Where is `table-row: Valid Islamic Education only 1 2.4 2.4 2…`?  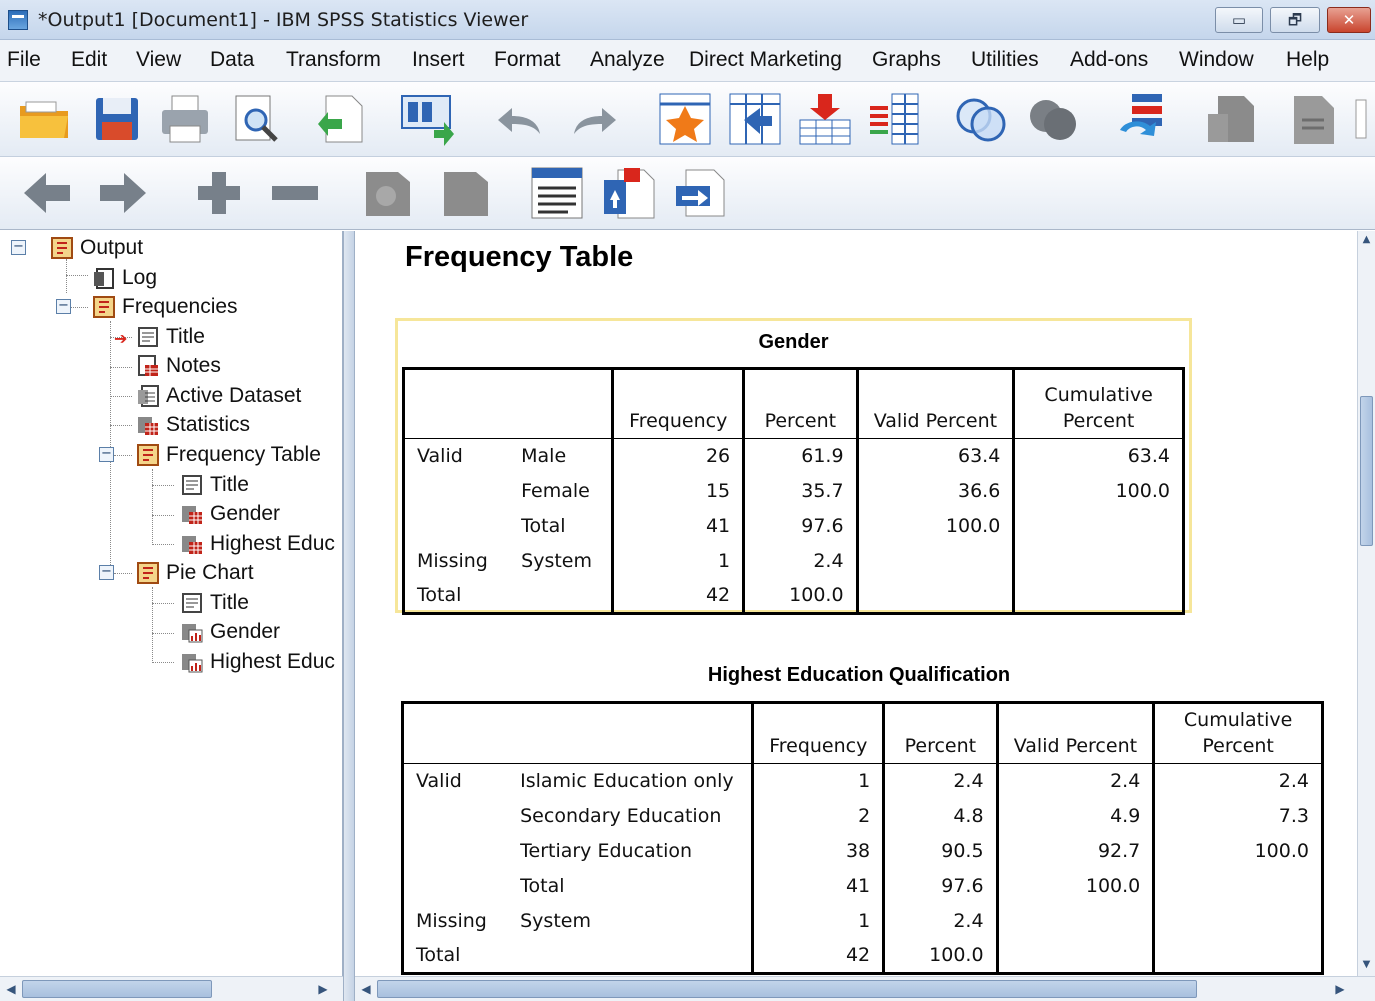 table-row: Valid Islamic Education only 1 2.4 2.4 2… is located at coordinates (863, 781).